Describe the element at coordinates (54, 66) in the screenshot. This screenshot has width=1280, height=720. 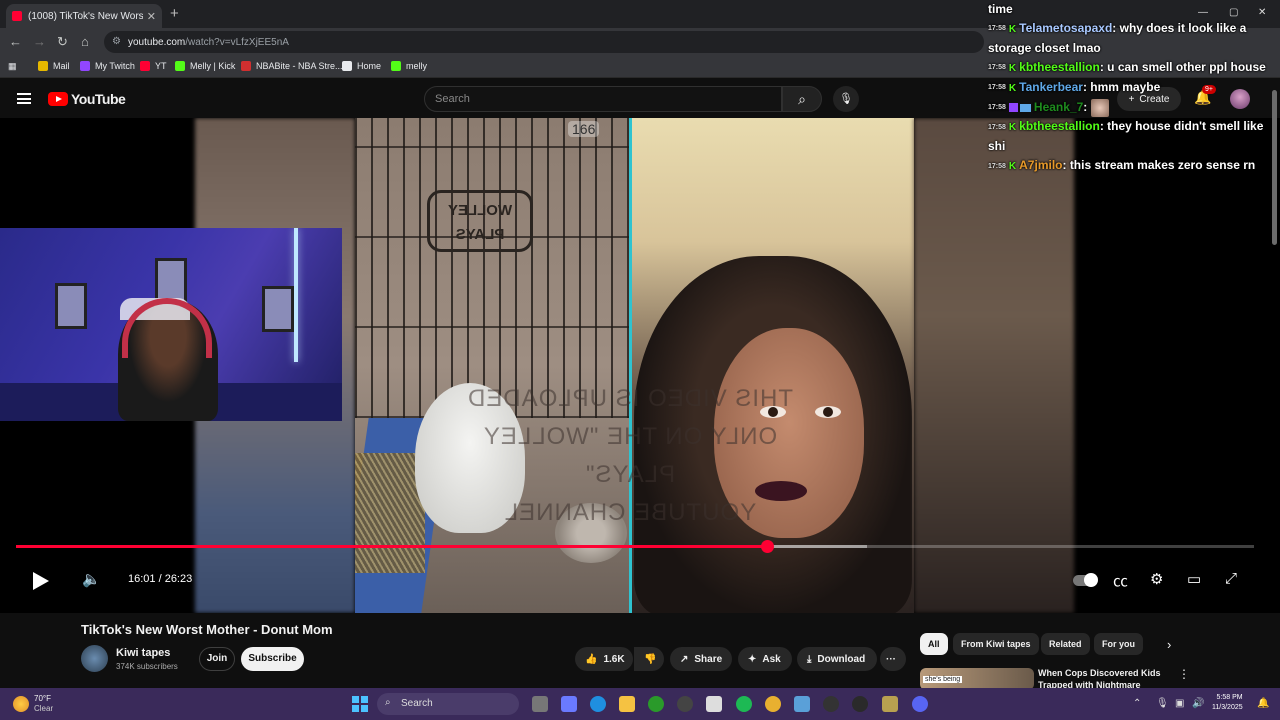
I see `bookmark-mail: Mail` at that location.